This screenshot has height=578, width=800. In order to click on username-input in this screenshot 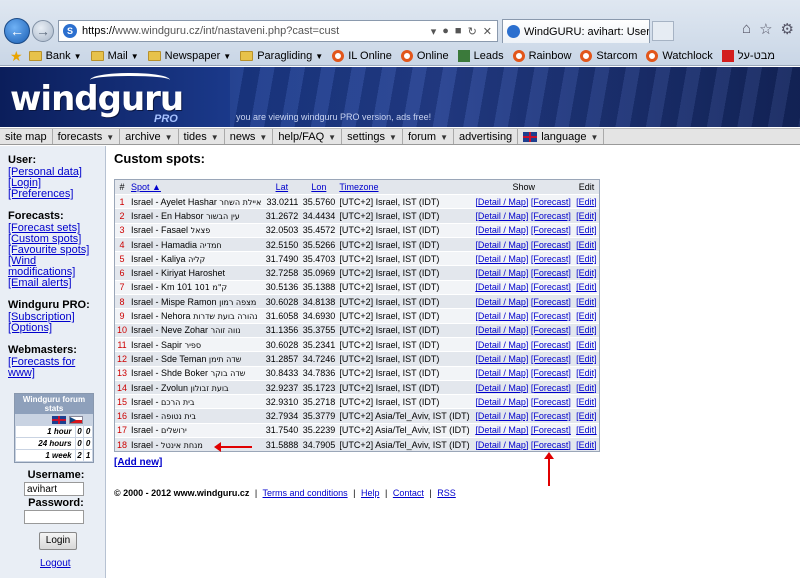, I will do `click(54, 489)`.